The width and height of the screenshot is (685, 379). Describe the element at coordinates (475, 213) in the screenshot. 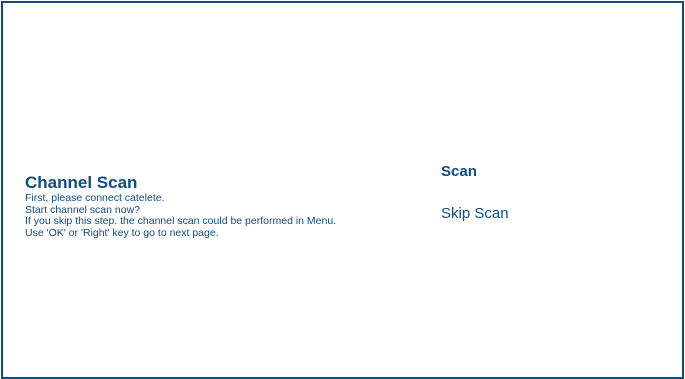

I see `skip-scan-option: Skip Scan` at that location.